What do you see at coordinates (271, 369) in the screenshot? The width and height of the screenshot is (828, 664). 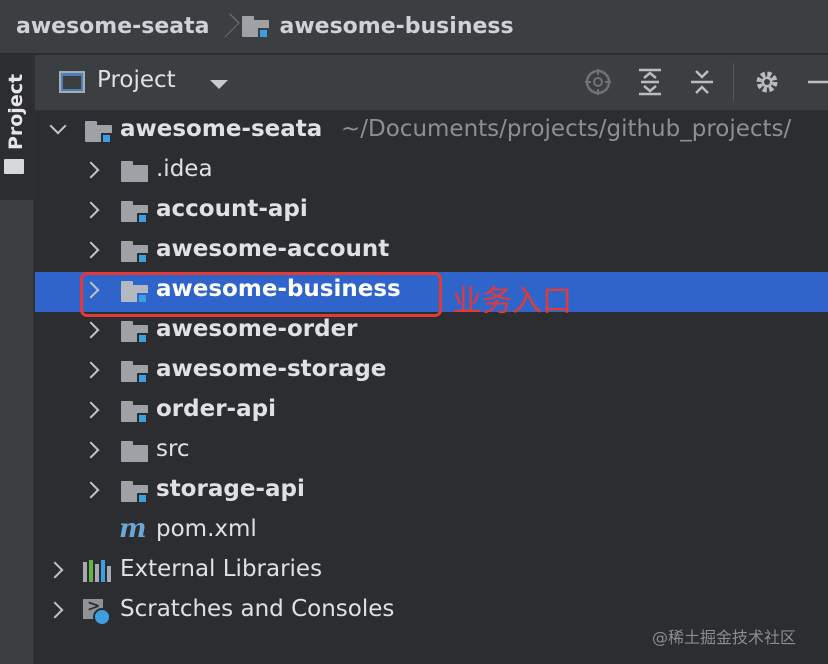 I see `tree-item-label: awesome-storage` at bounding box center [271, 369].